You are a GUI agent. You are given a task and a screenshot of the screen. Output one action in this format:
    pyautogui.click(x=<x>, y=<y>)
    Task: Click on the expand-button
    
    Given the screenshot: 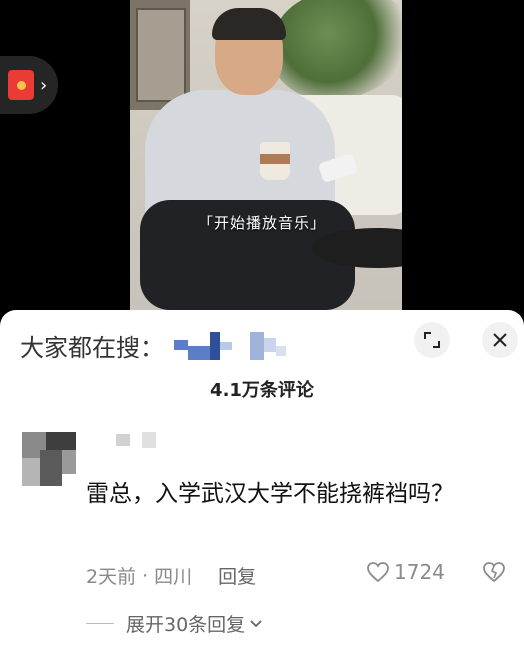 What is the action you would take?
    pyautogui.click(x=432, y=340)
    